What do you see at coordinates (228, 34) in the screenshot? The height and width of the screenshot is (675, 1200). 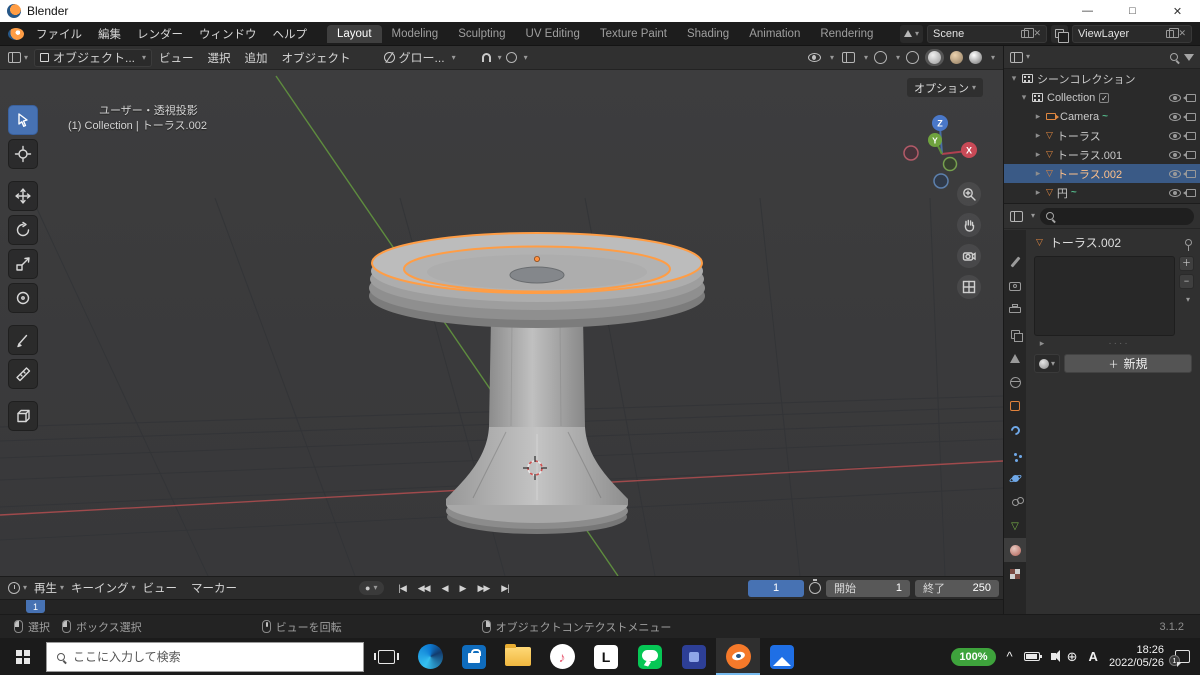 I see `menu-window: ウィンドウ` at bounding box center [228, 34].